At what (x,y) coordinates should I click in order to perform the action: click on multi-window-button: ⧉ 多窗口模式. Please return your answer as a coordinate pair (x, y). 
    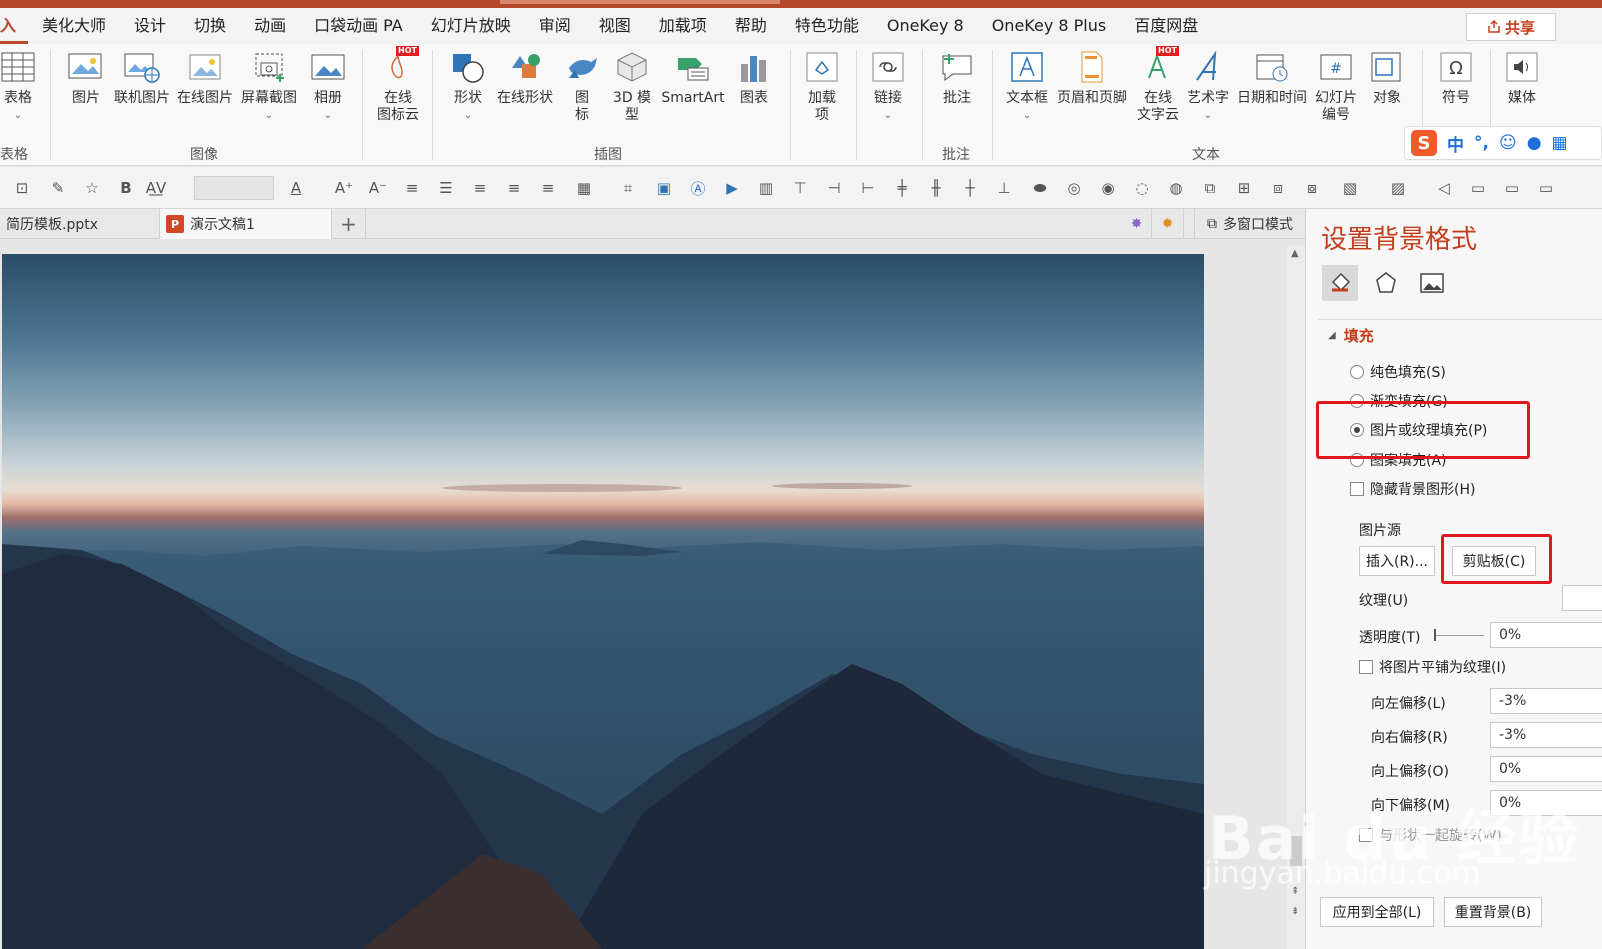
    Looking at the image, I should click on (1249, 224).